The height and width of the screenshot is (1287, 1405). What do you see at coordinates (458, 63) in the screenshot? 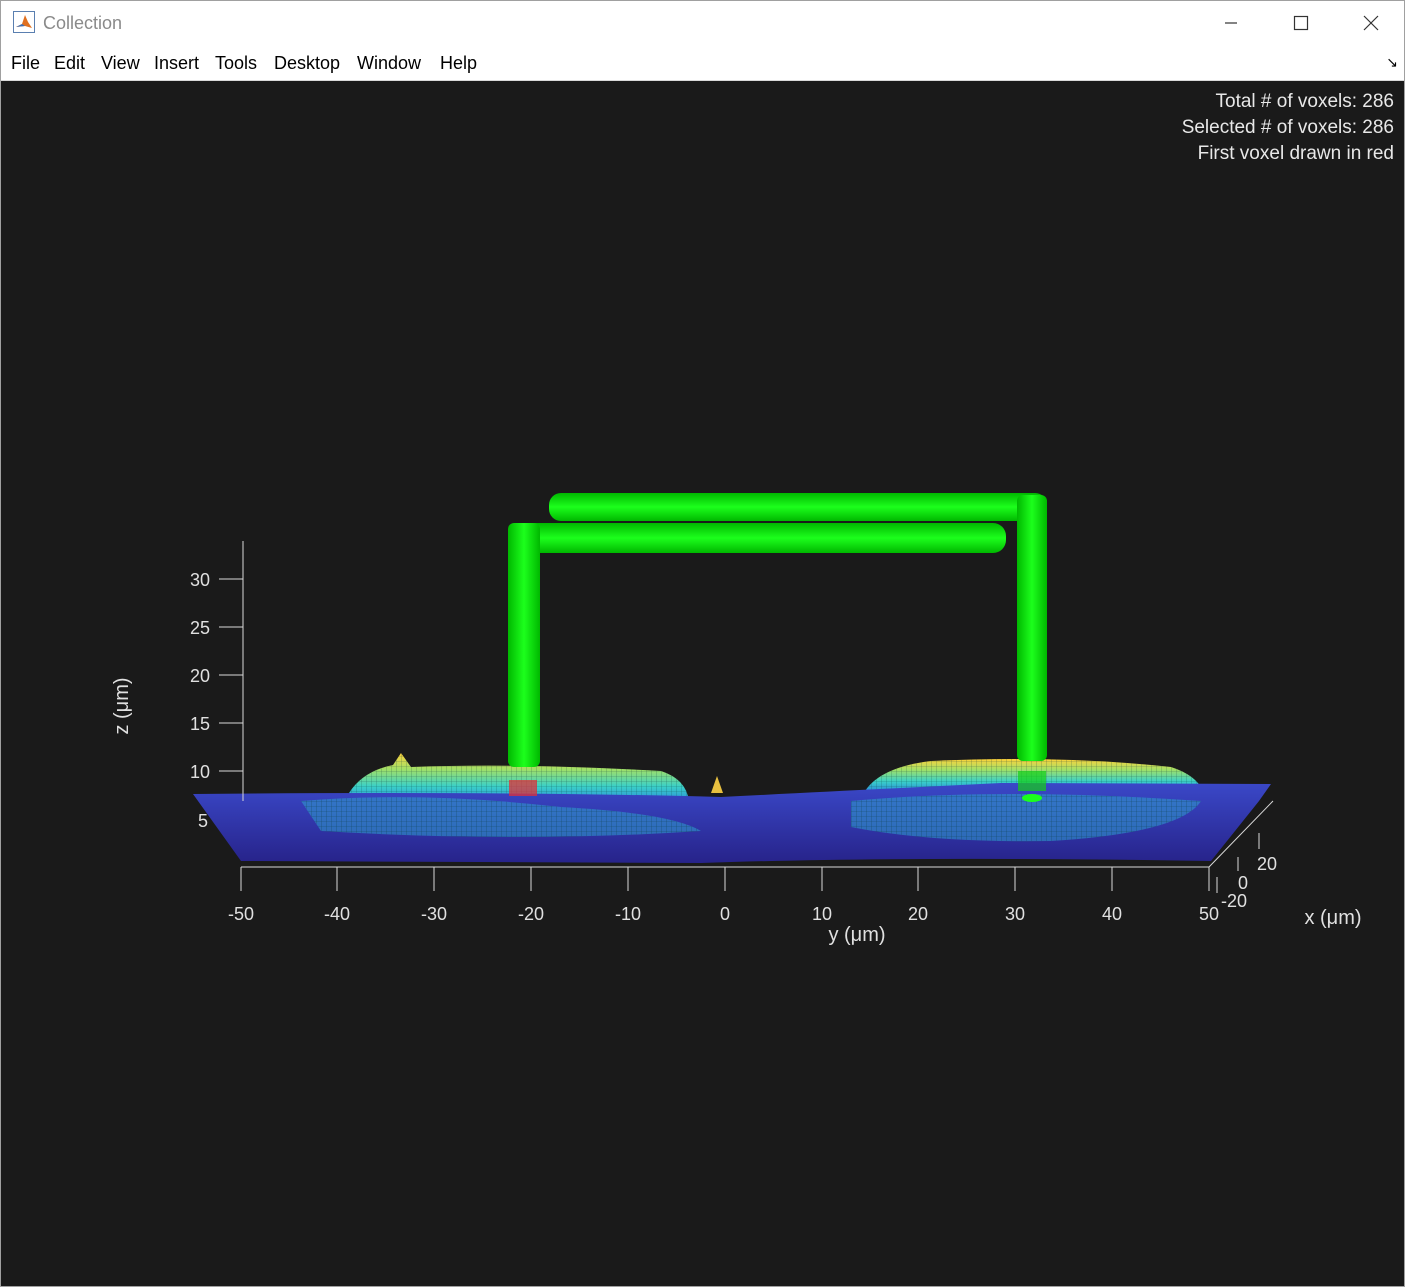
I see `menu-help: Help` at bounding box center [458, 63].